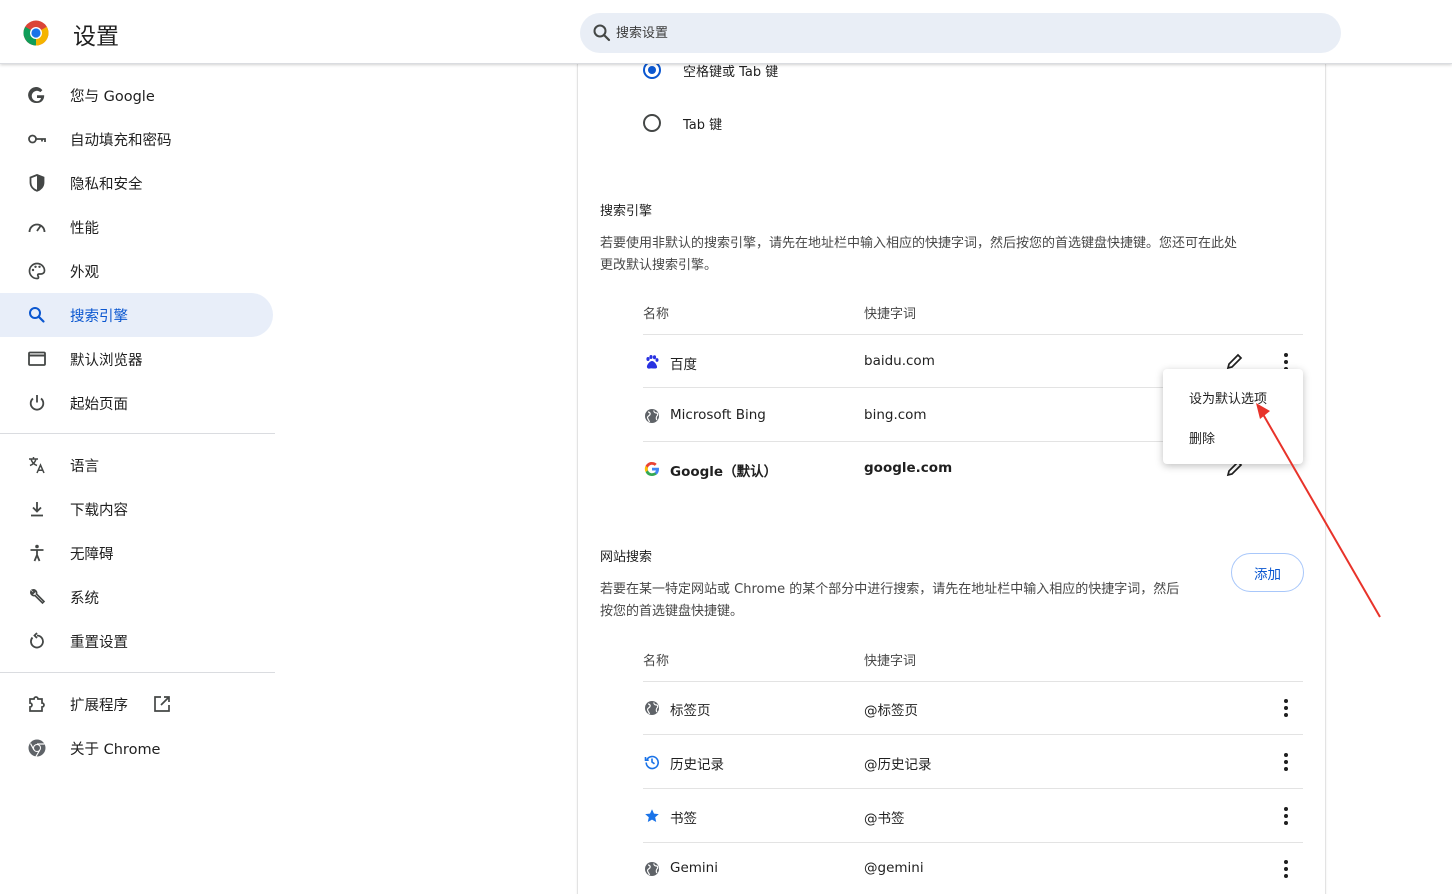 The image size is (1452, 894). What do you see at coordinates (37, 553) in the screenshot?
I see `accessibility-icon` at bounding box center [37, 553].